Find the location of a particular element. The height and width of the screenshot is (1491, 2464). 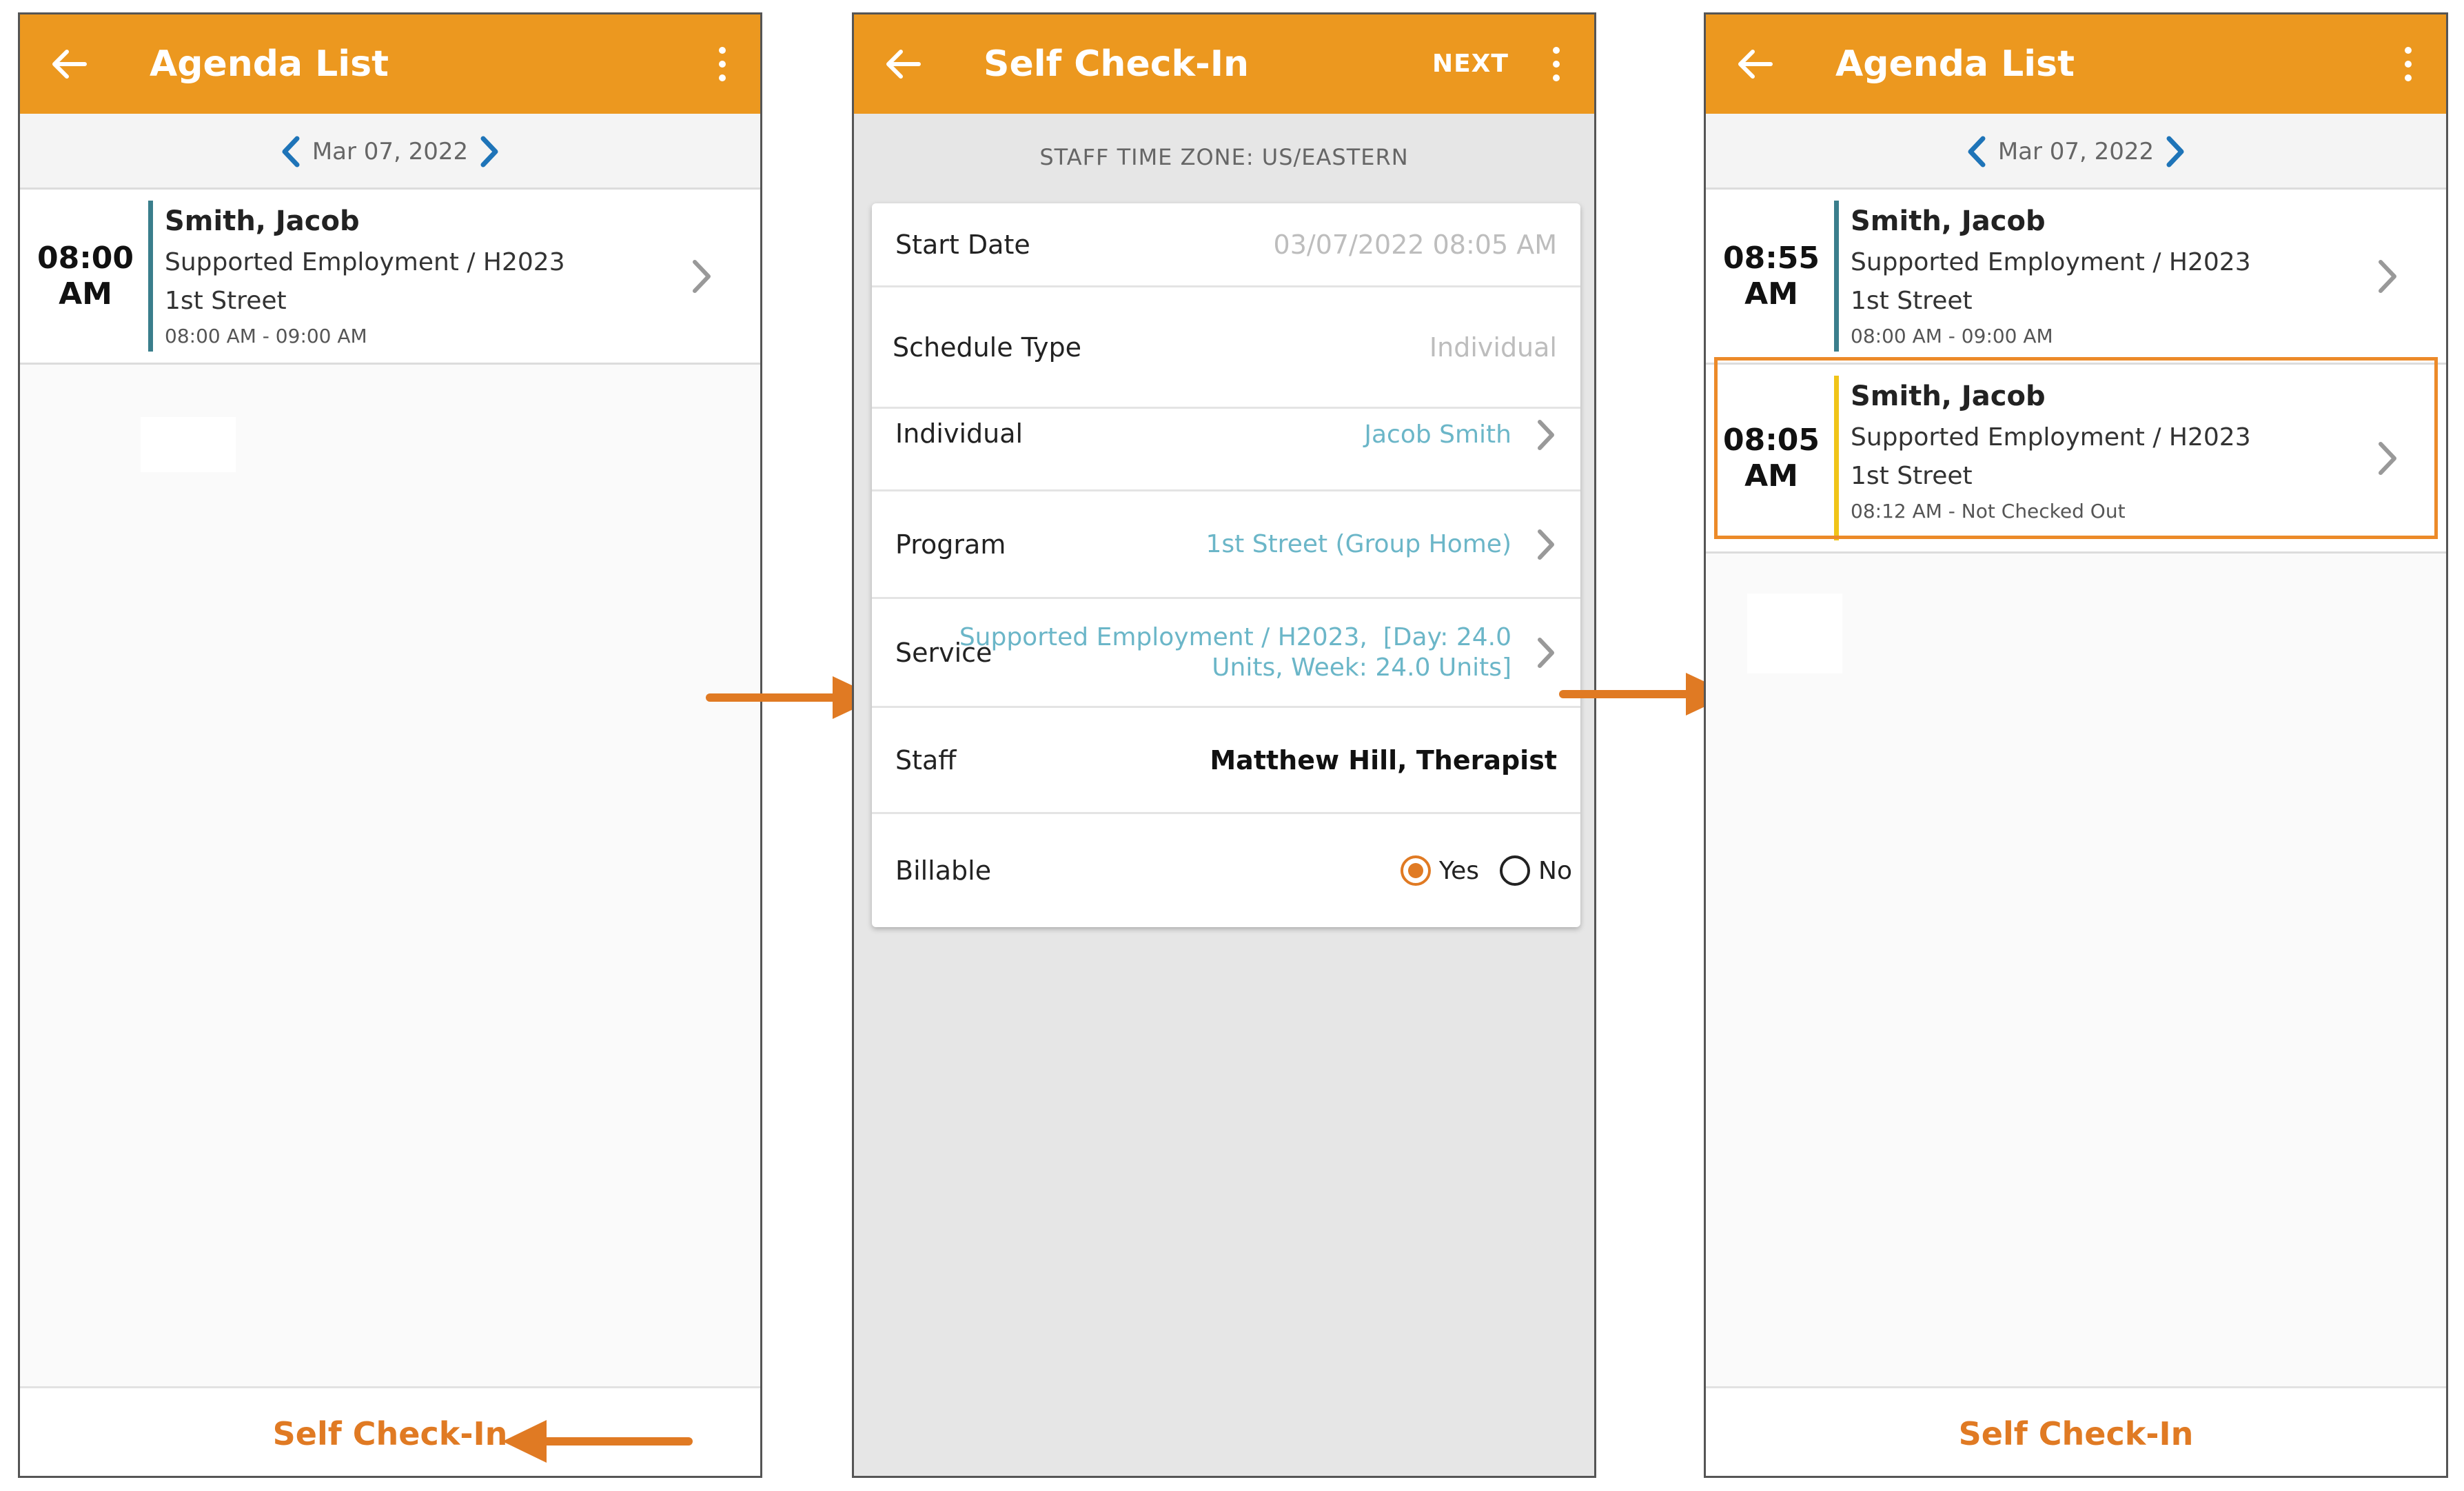

billable-no-radio is located at coordinates (1515, 871).